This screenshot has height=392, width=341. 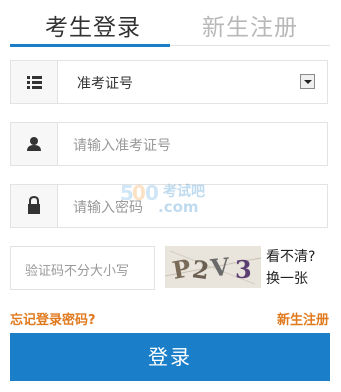 What do you see at coordinates (178, 207) in the screenshot?
I see `watermark-domain: .com` at bounding box center [178, 207].